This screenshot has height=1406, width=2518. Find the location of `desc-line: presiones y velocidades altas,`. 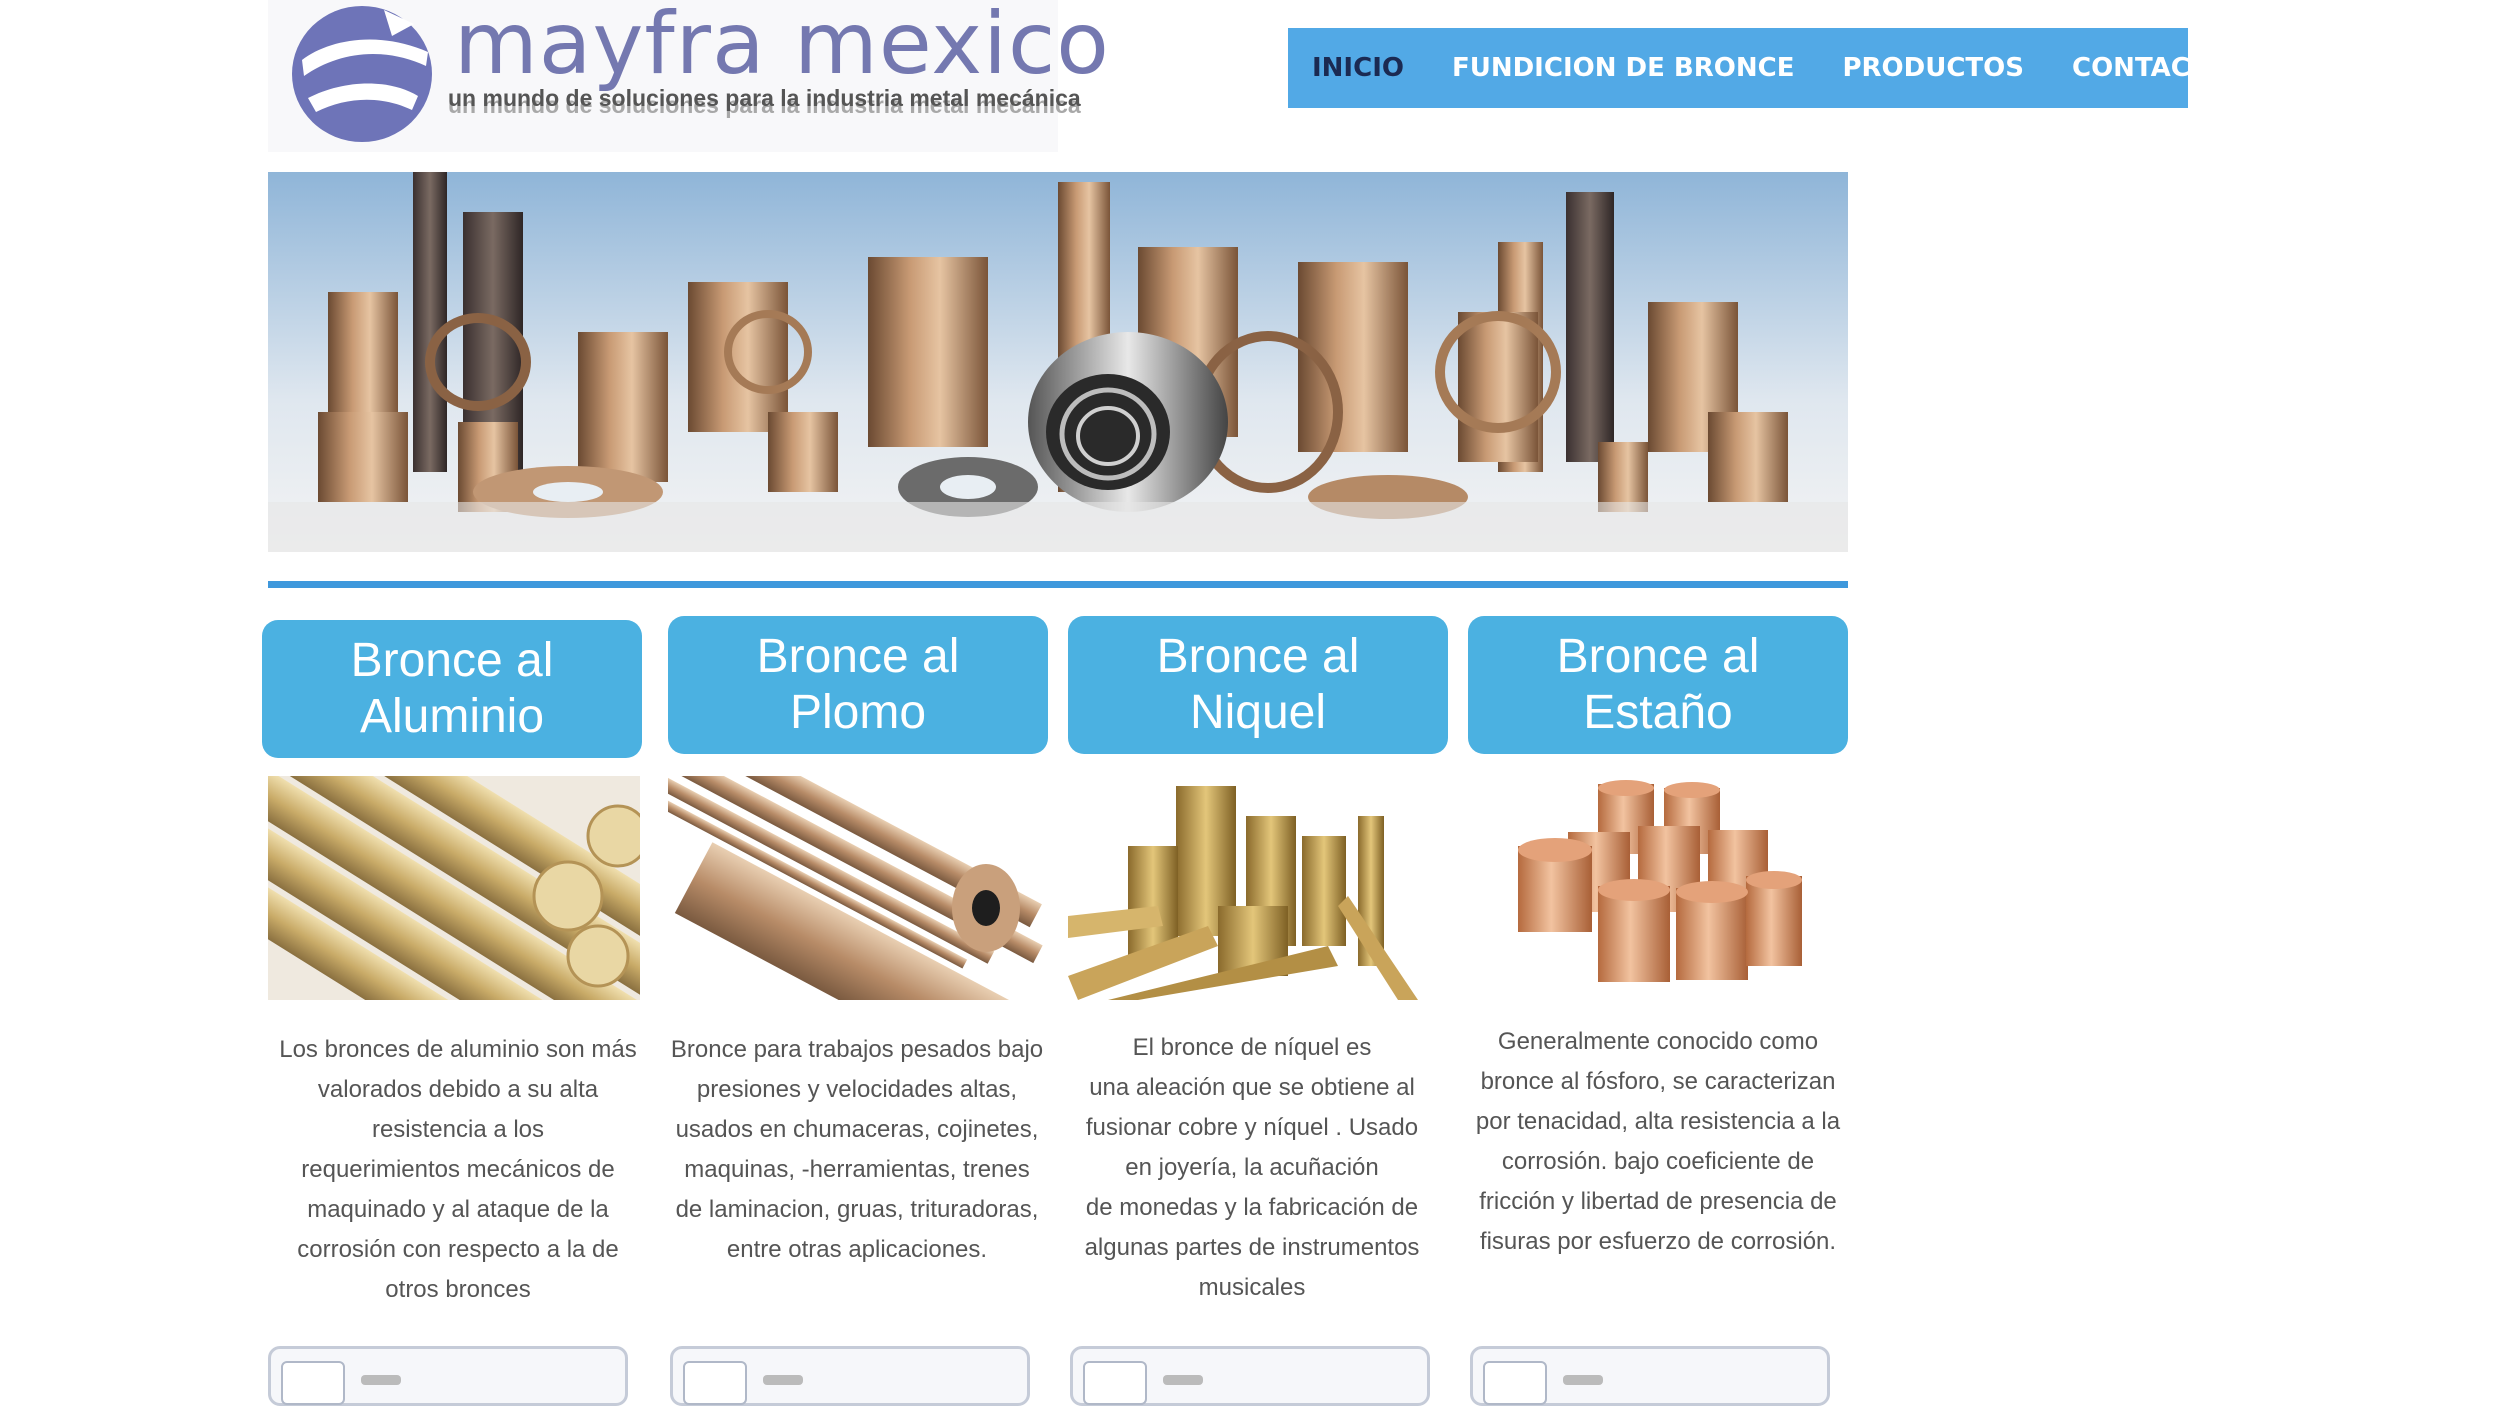

desc-line: presiones y velocidades altas, is located at coordinates (857, 1089).